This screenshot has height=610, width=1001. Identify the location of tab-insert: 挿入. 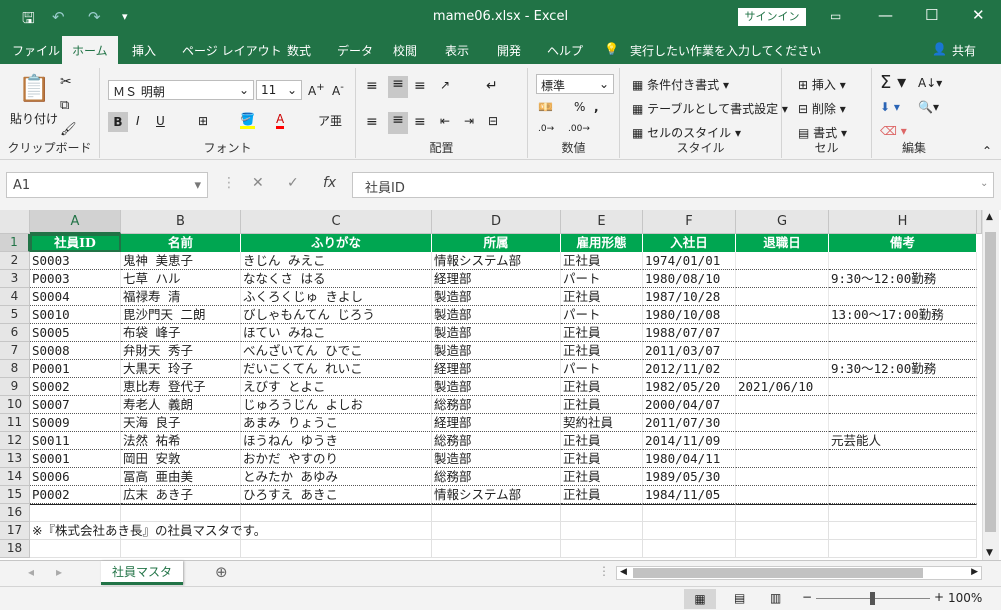
(144, 50).